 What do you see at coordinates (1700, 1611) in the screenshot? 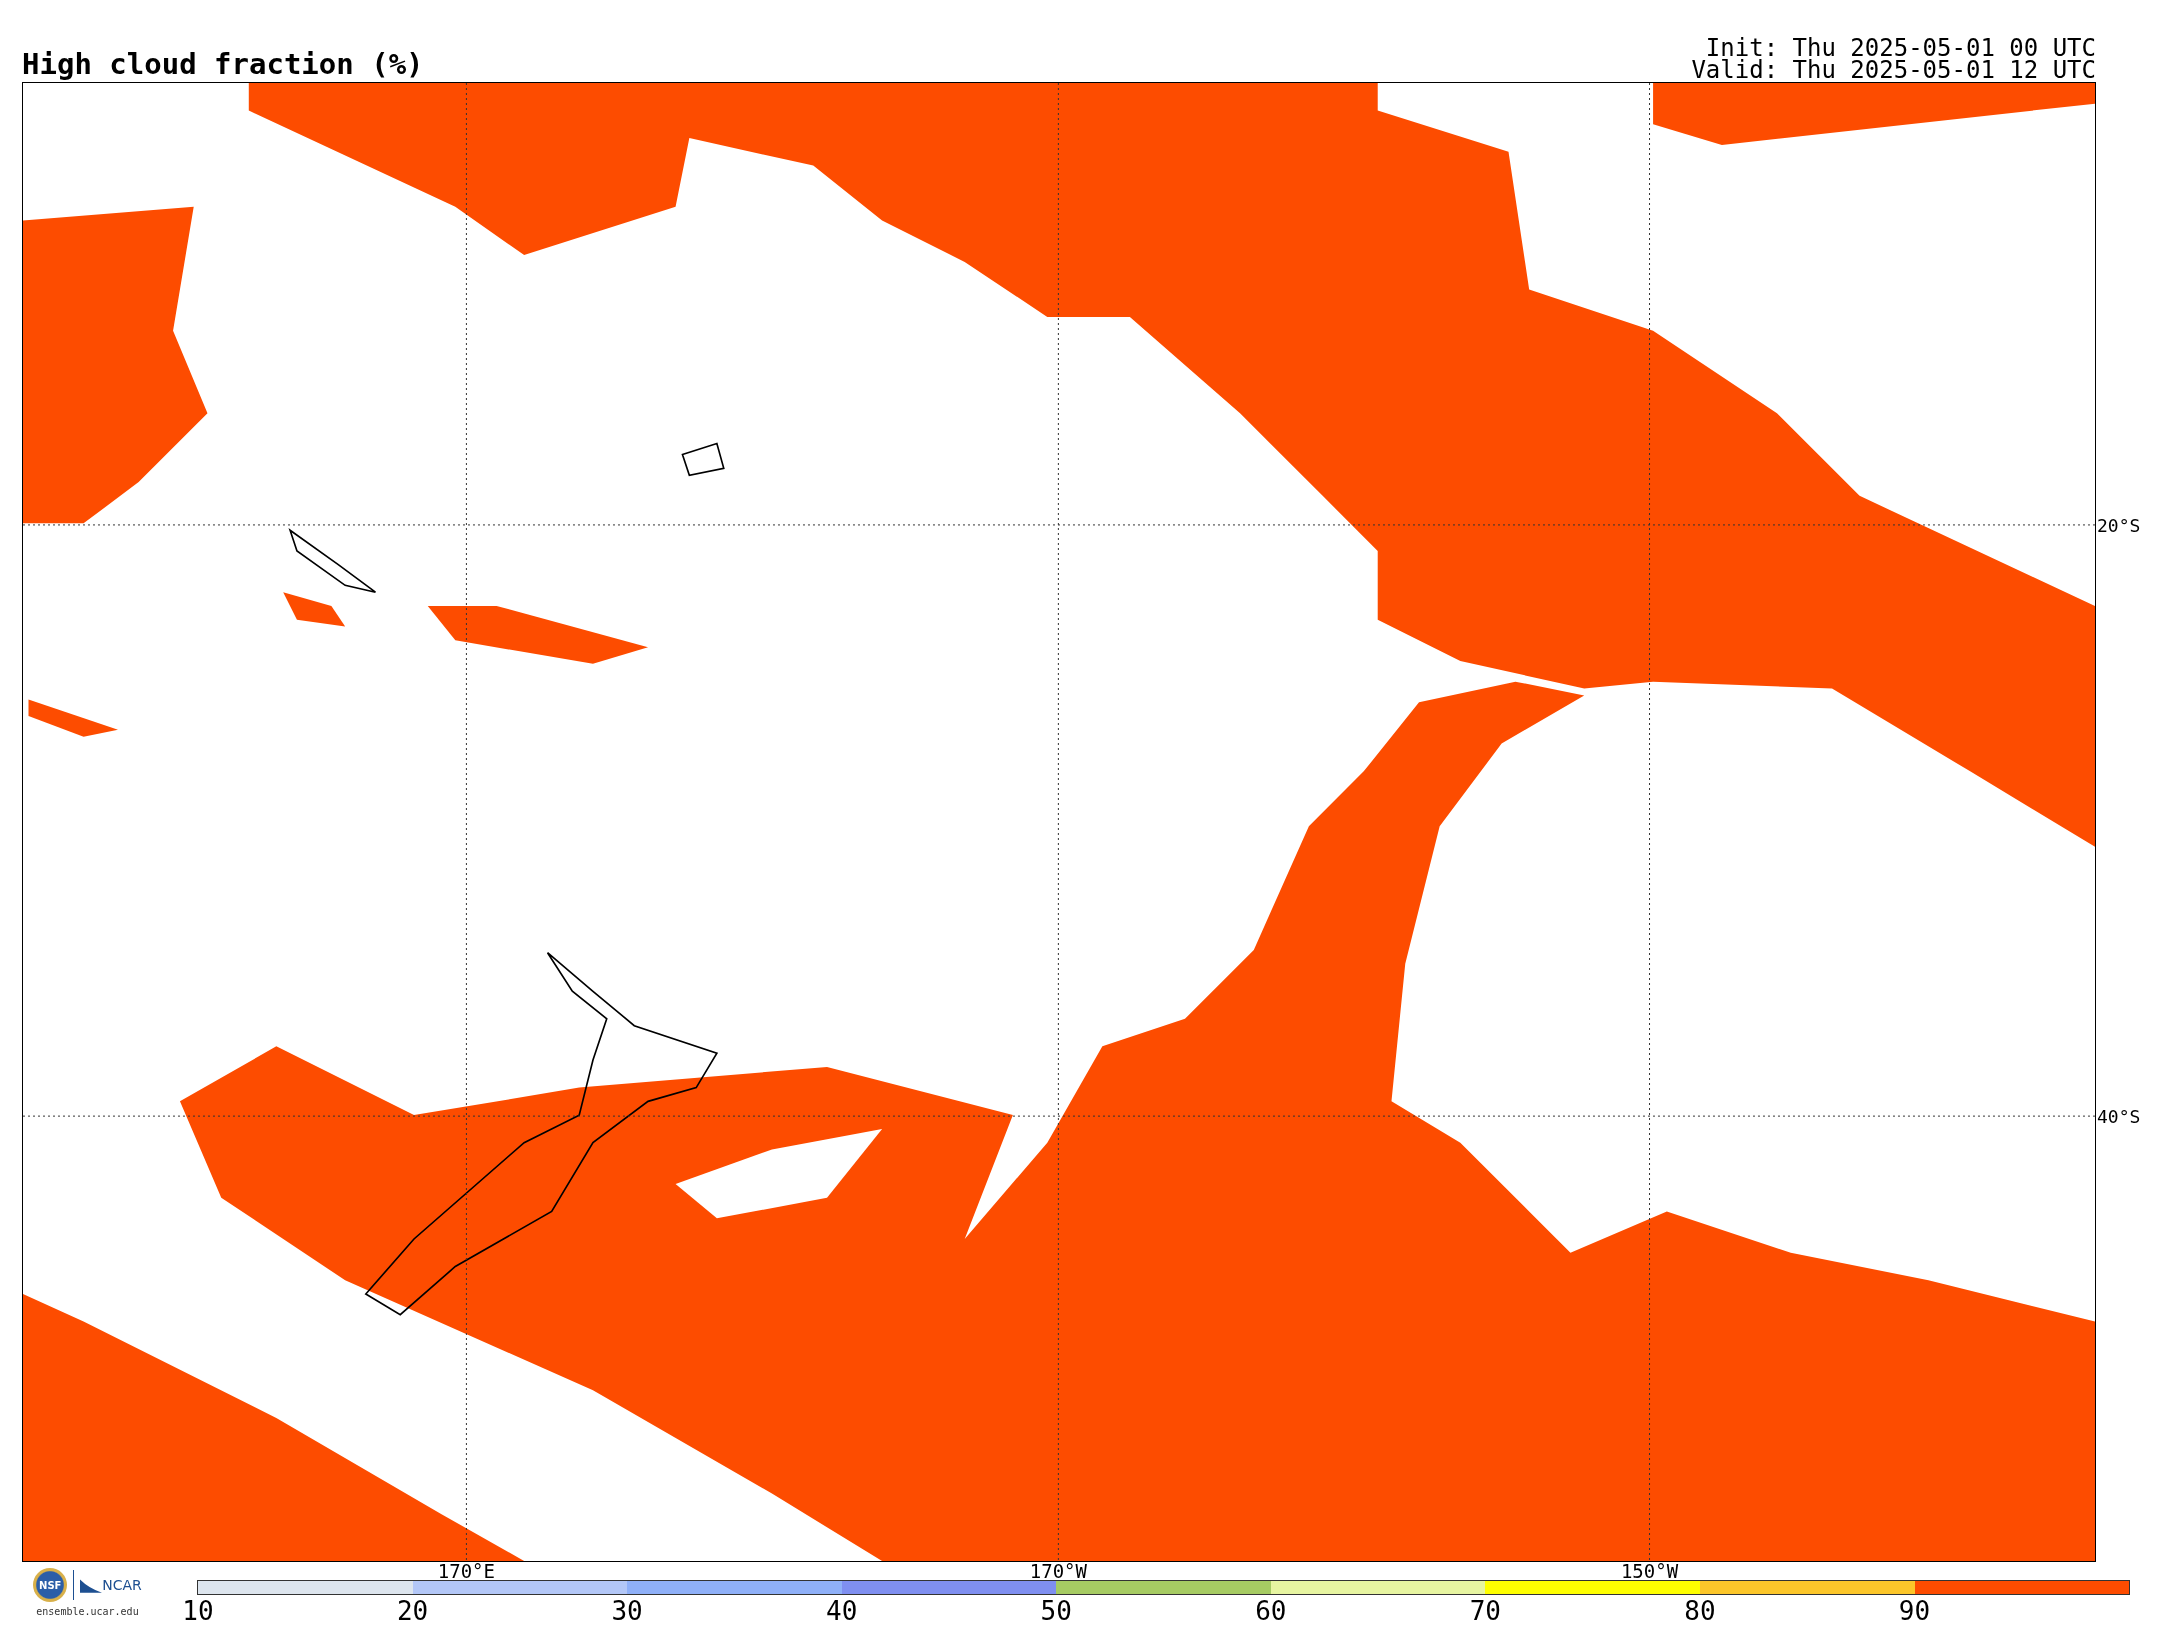
I see `colorbar-tick-label: 80` at bounding box center [1700, 1611].